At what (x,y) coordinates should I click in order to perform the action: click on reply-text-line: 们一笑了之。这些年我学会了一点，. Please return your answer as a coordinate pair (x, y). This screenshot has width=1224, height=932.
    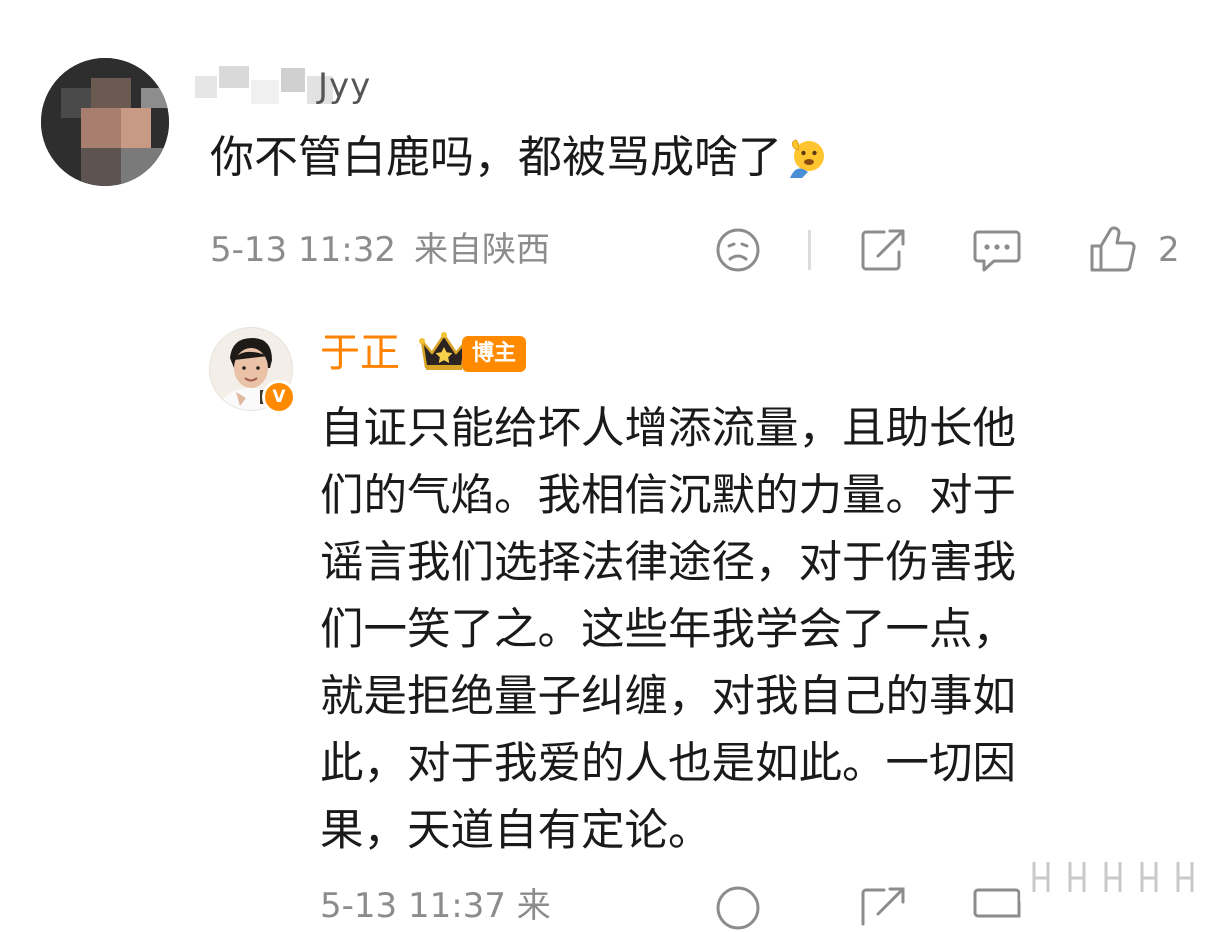
    Looking at the image, I should click on (668, 630).